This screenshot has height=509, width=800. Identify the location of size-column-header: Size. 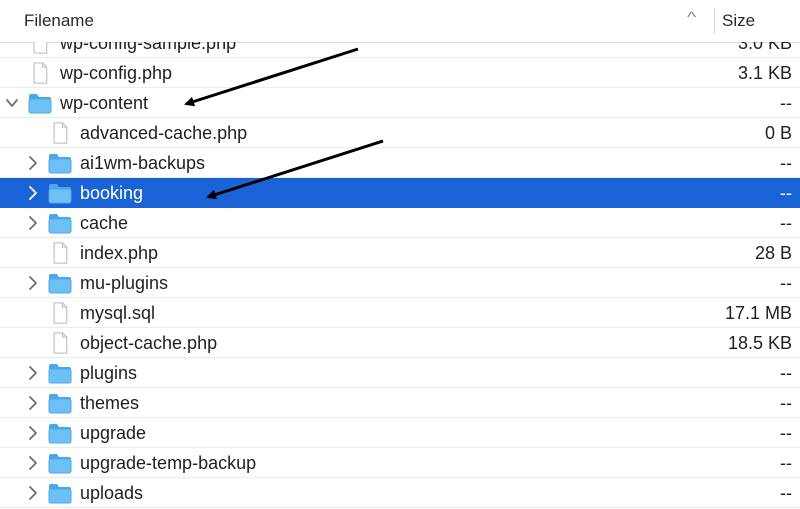
(738, 21).